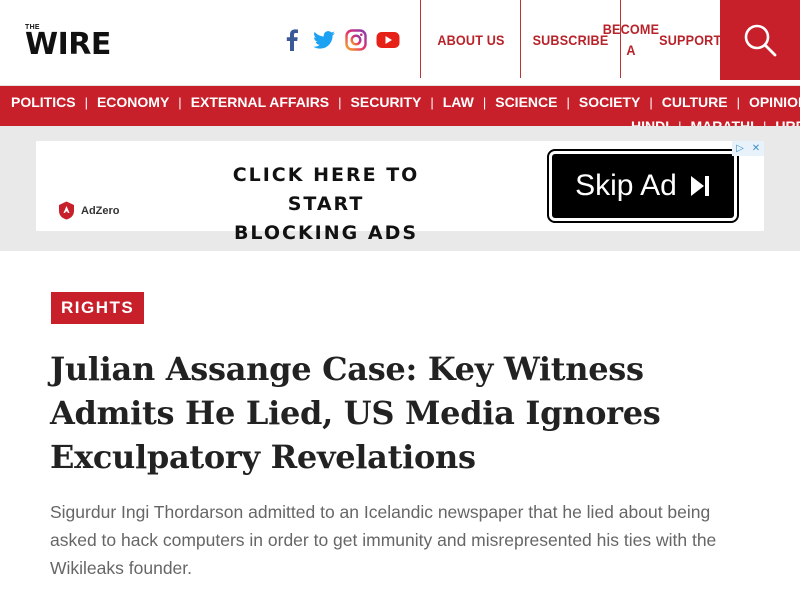  Describe the element at coordinates (609, 102) in the screenshot. I see `nav-item-society: SOCIETY` at that location.